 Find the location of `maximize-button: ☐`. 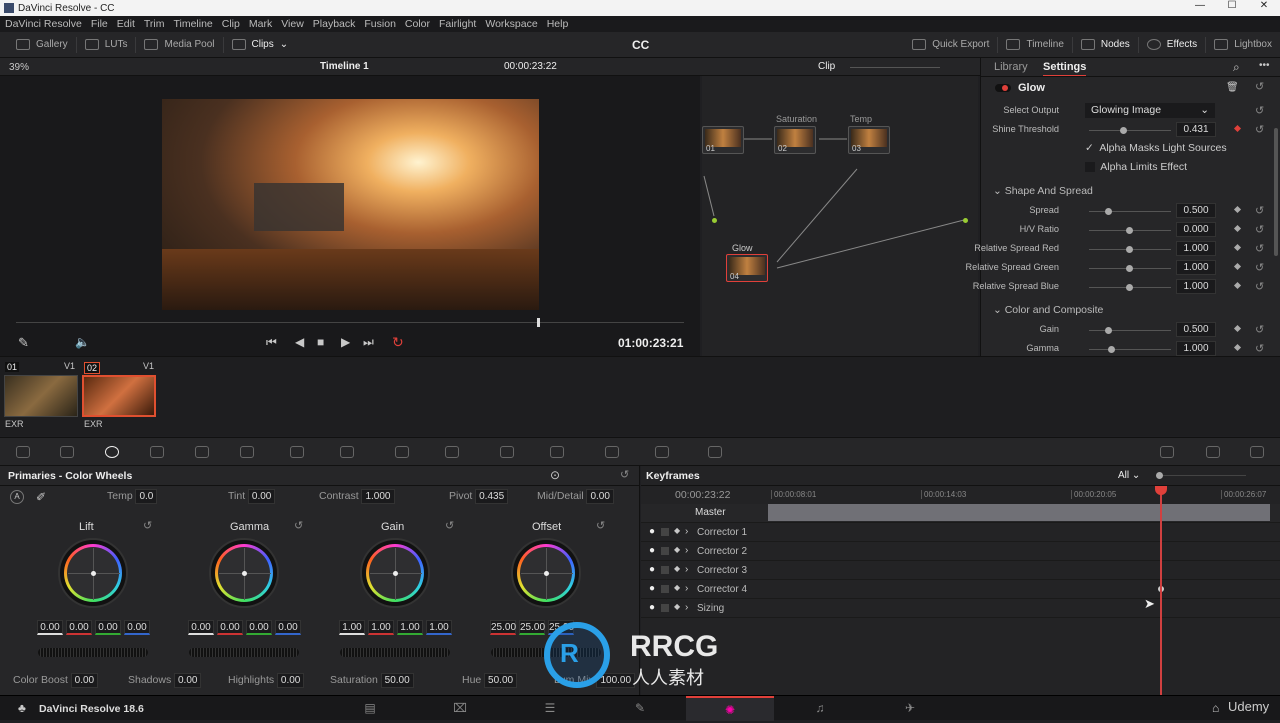

maximize-button: ☐ is located at coordinates (1232, 5).